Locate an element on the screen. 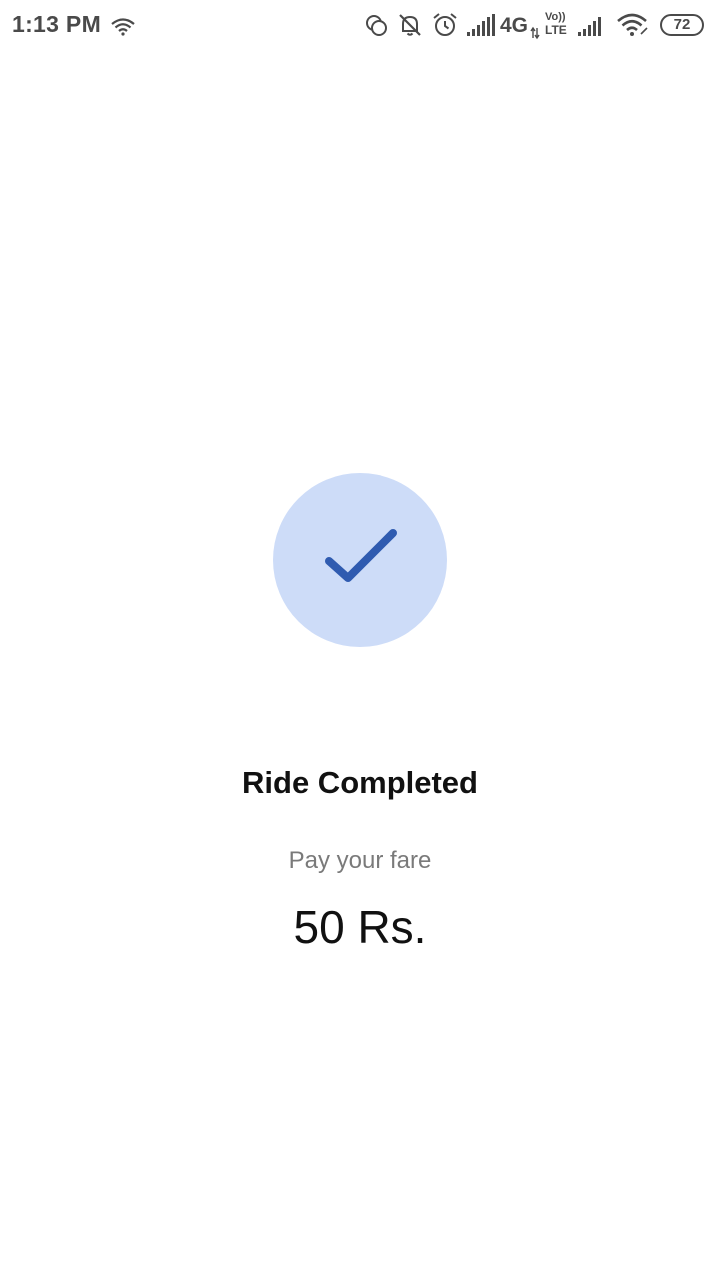 The height and width of the screenshot is (1280, 720). alarm-icon is located at coordinates (445, 24).